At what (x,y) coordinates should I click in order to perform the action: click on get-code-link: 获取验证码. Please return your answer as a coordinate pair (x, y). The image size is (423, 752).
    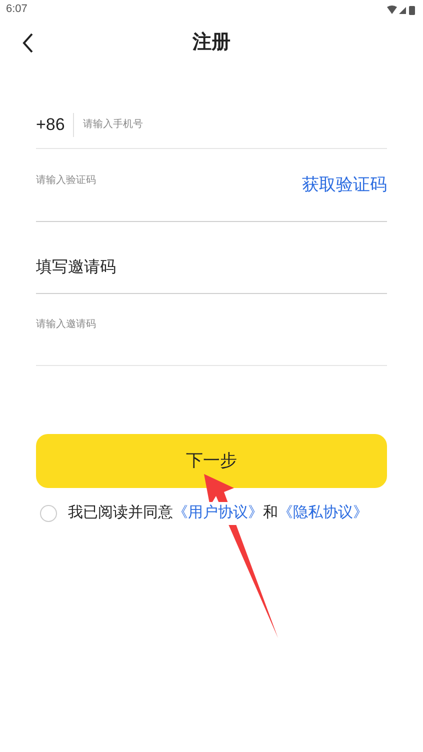
    Looking at the image, I should click on (344, 185).